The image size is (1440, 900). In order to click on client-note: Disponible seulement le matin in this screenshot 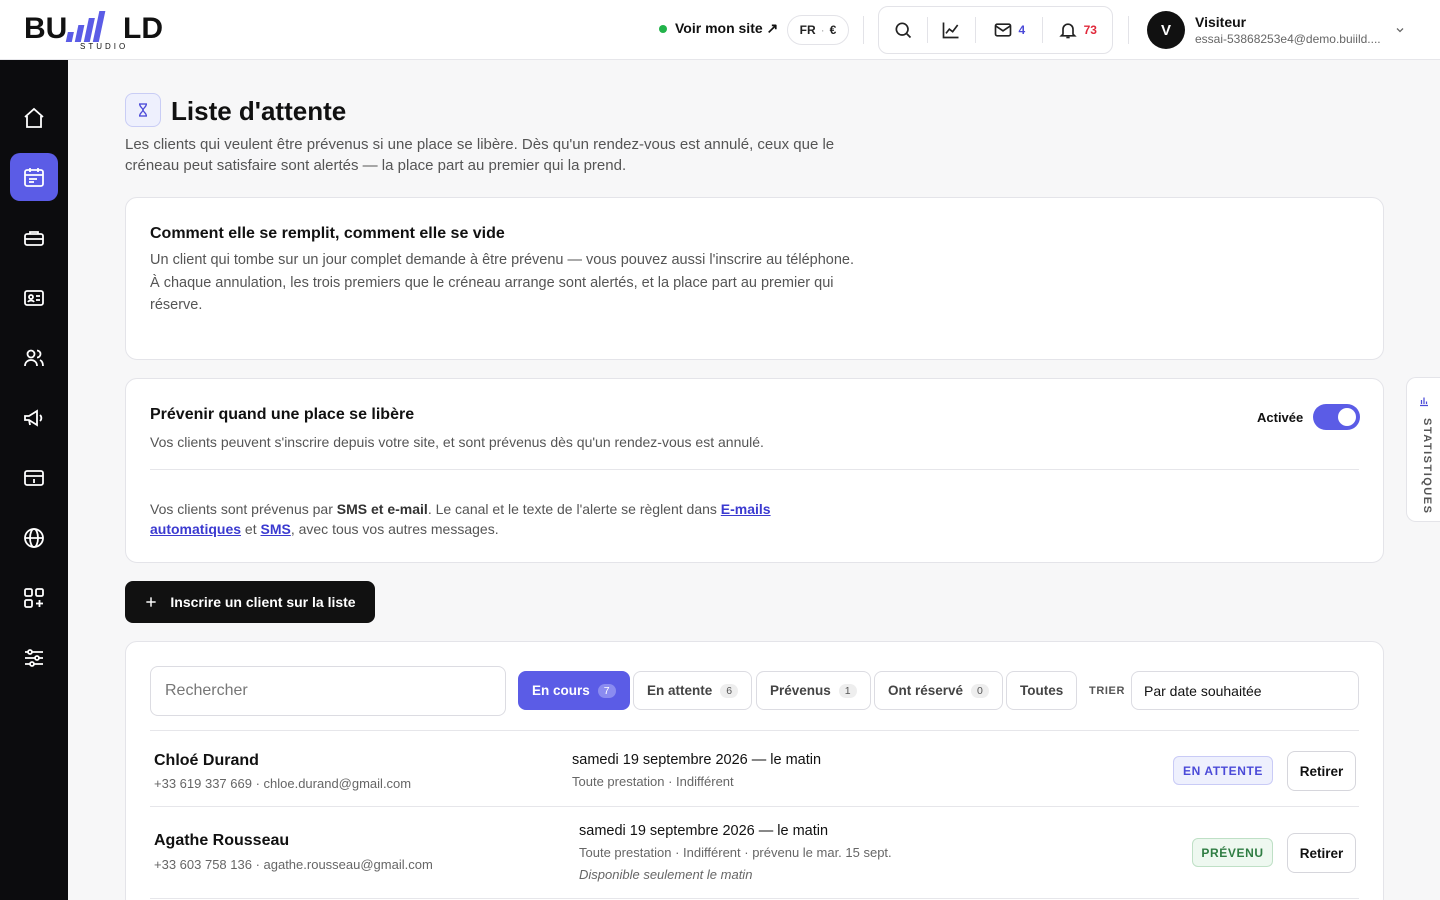, I will do `click(666, 874)`.